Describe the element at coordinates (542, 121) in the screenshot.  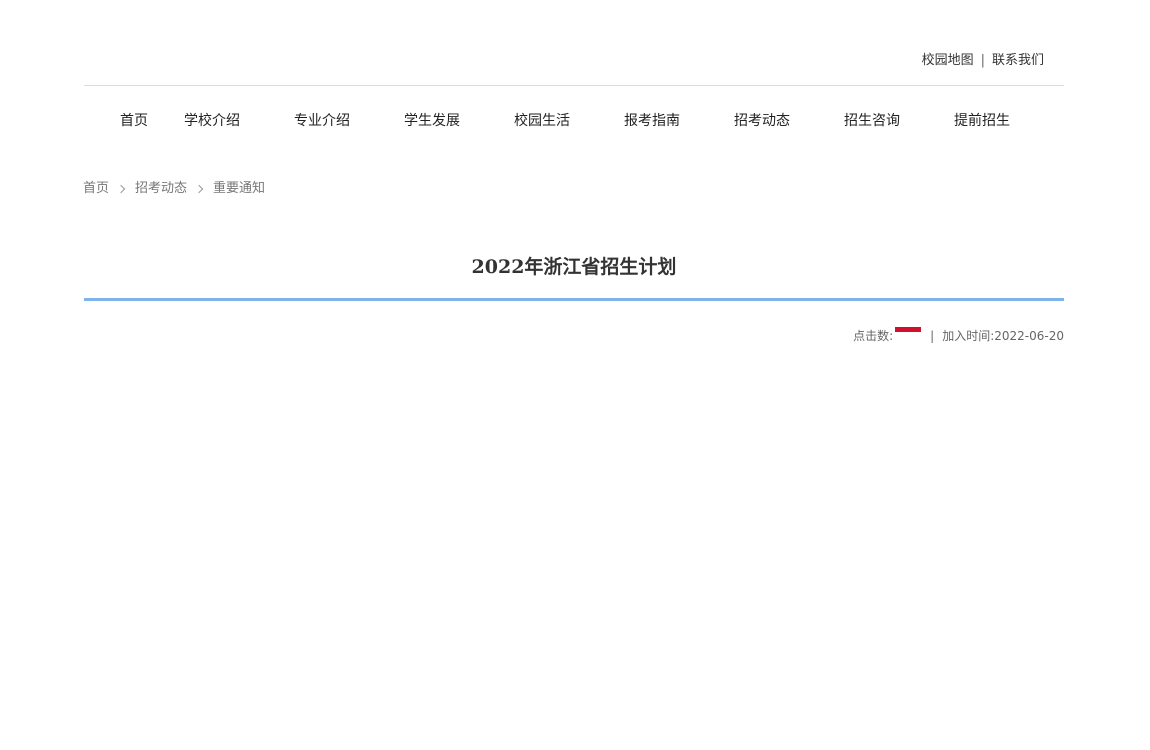
I see `nav-item-campus-life: 校园生活` at that location.